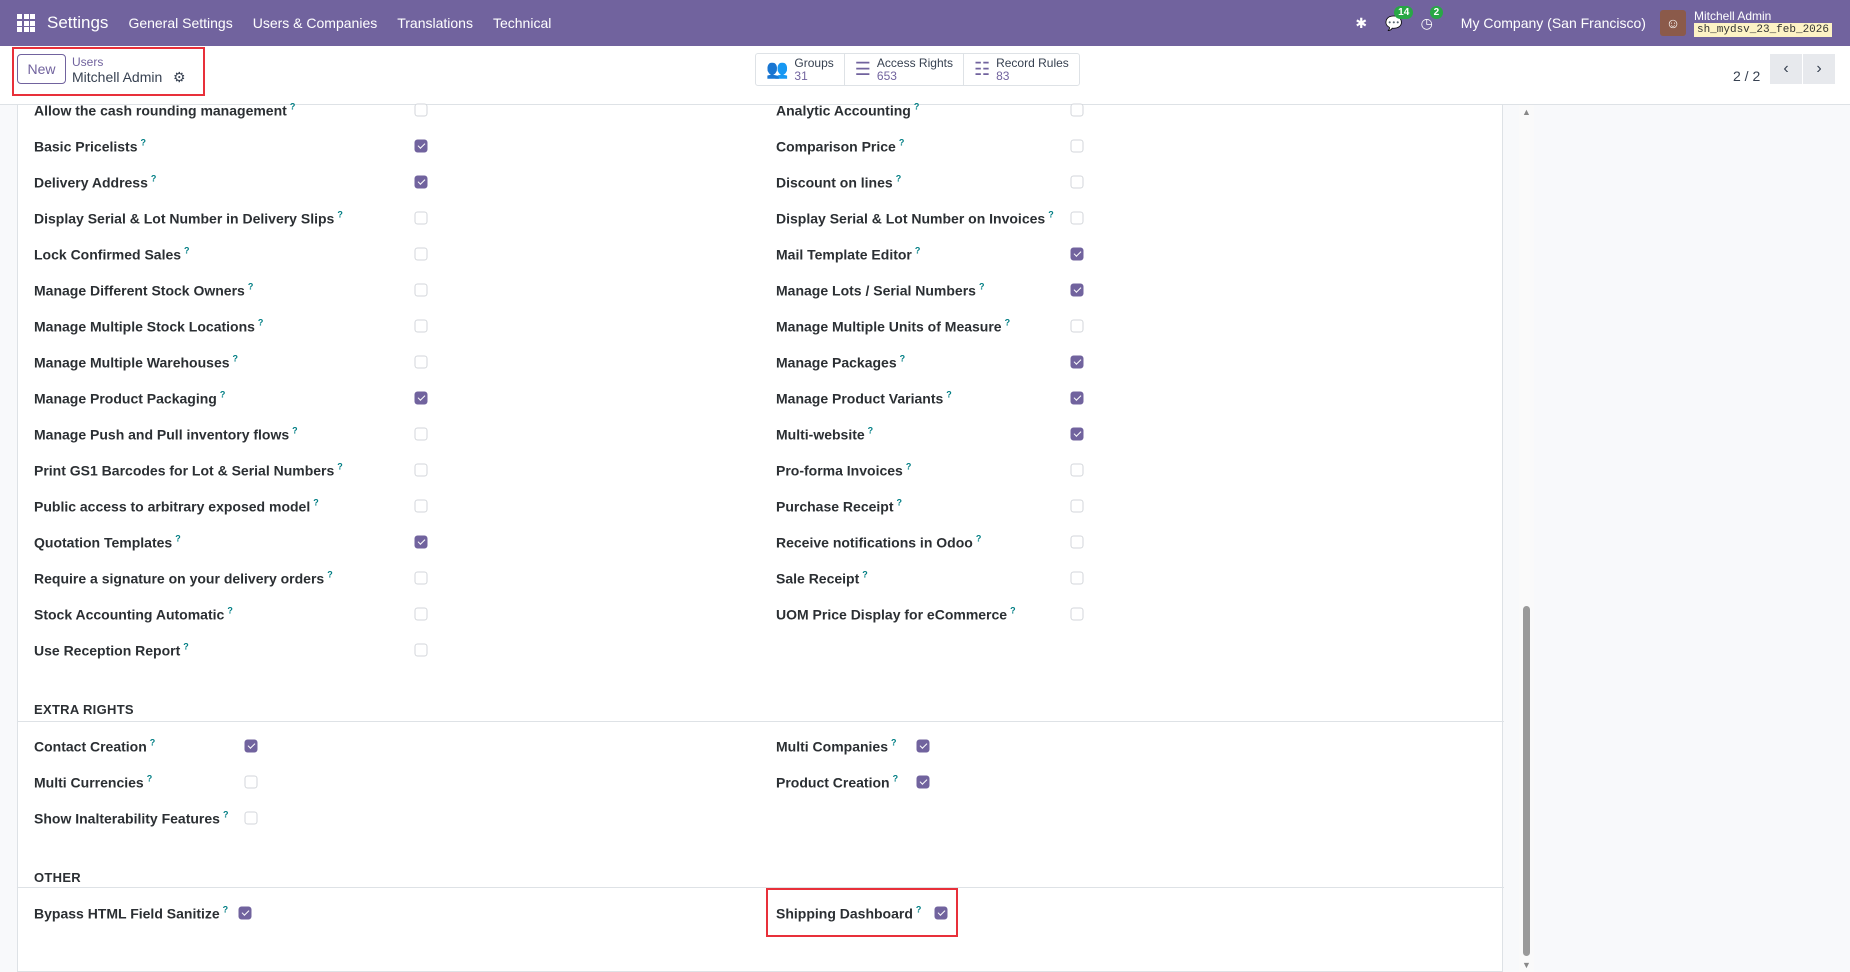 The image size is (1850, 972). I want to click on activities-clock-icon: ◷ 2, so click(1432, 18).